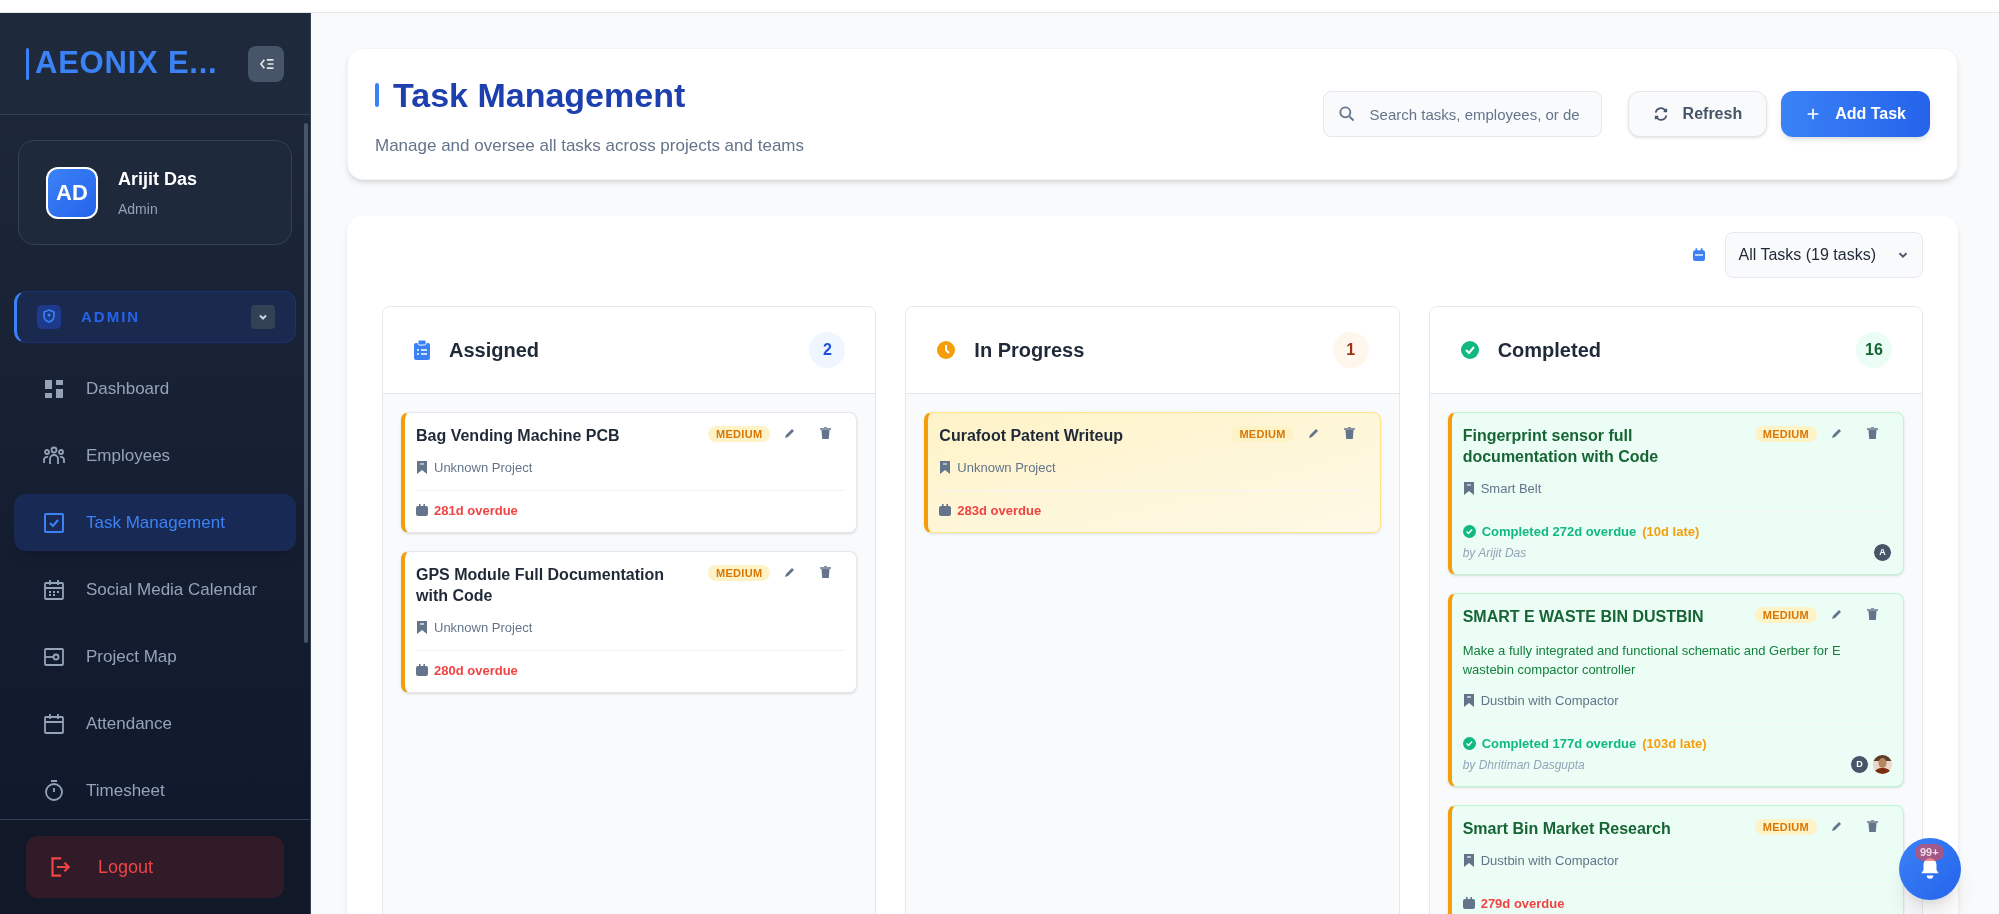 This screenshot has width=1999, height=914. I want to click on user-role: Admin, so click(138, 209).